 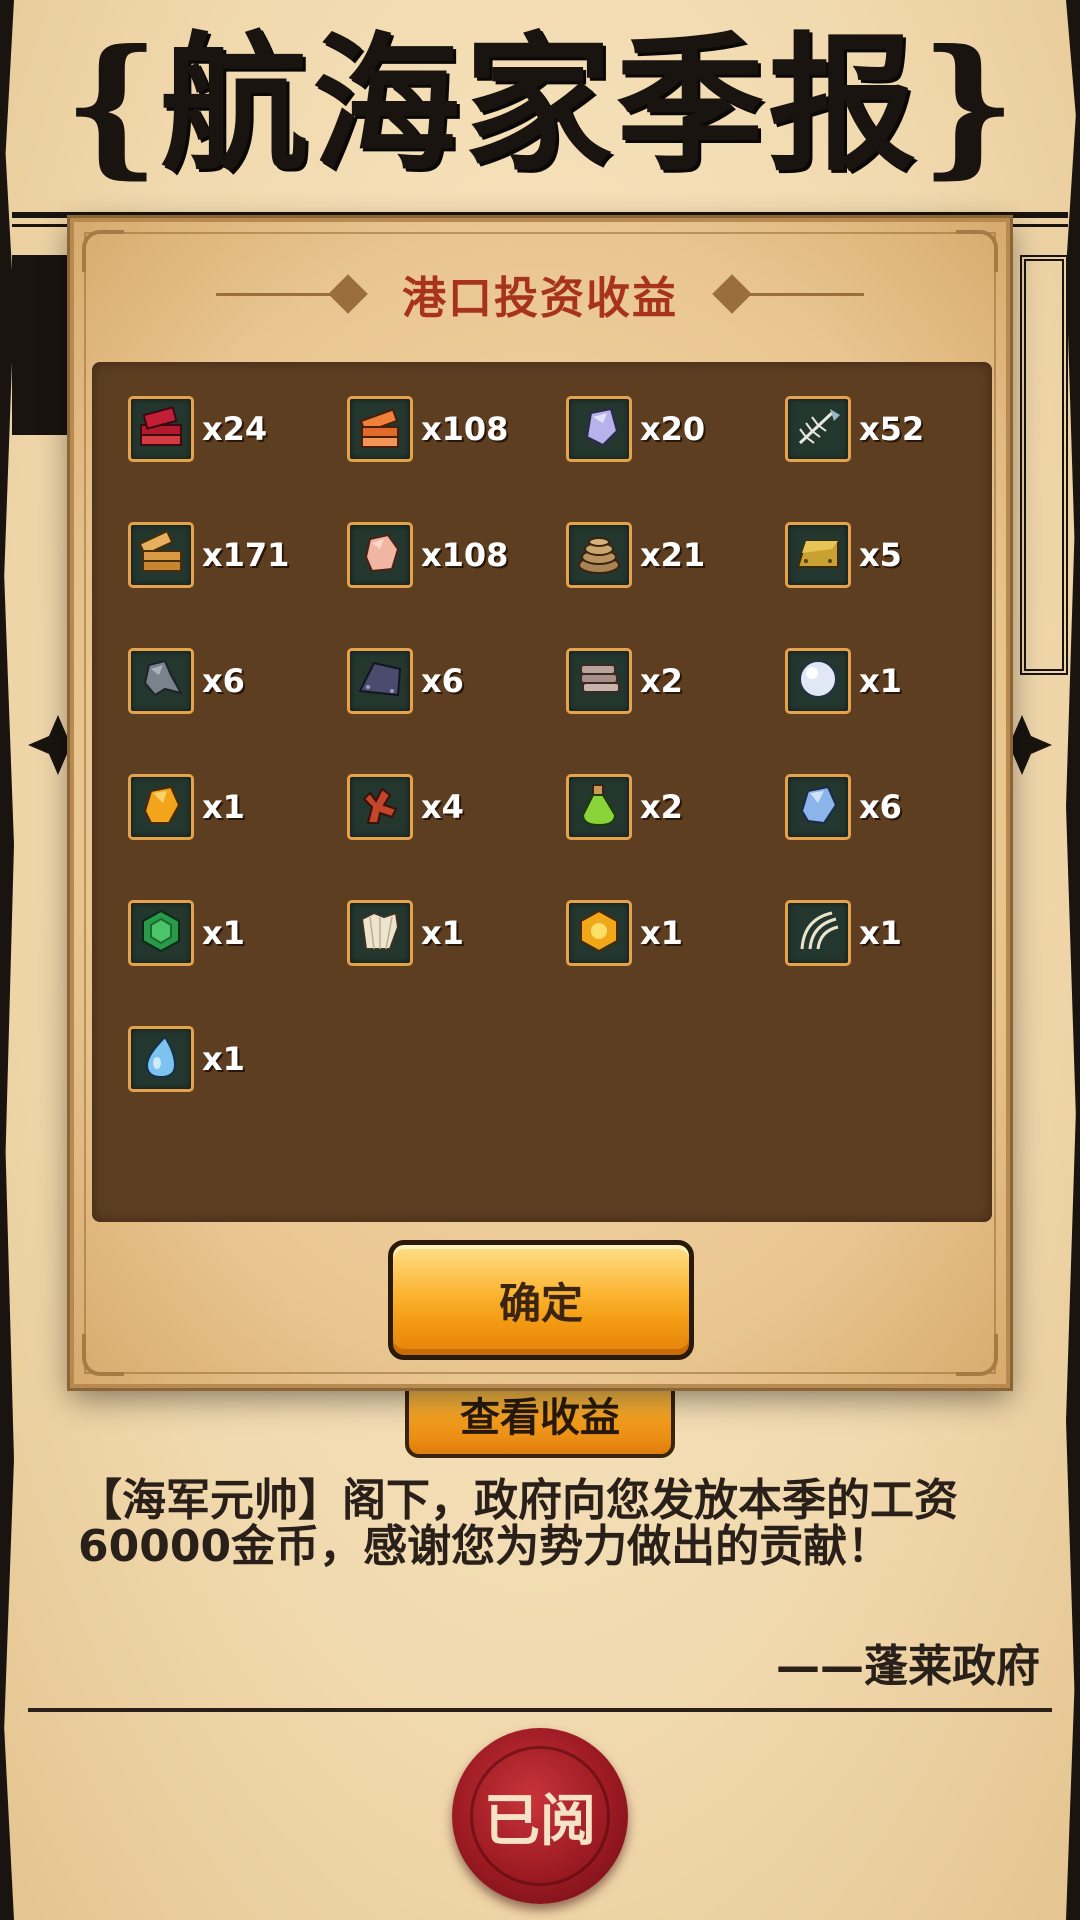 I want to click on water-drop-icon, so click(x=161, y=1059).